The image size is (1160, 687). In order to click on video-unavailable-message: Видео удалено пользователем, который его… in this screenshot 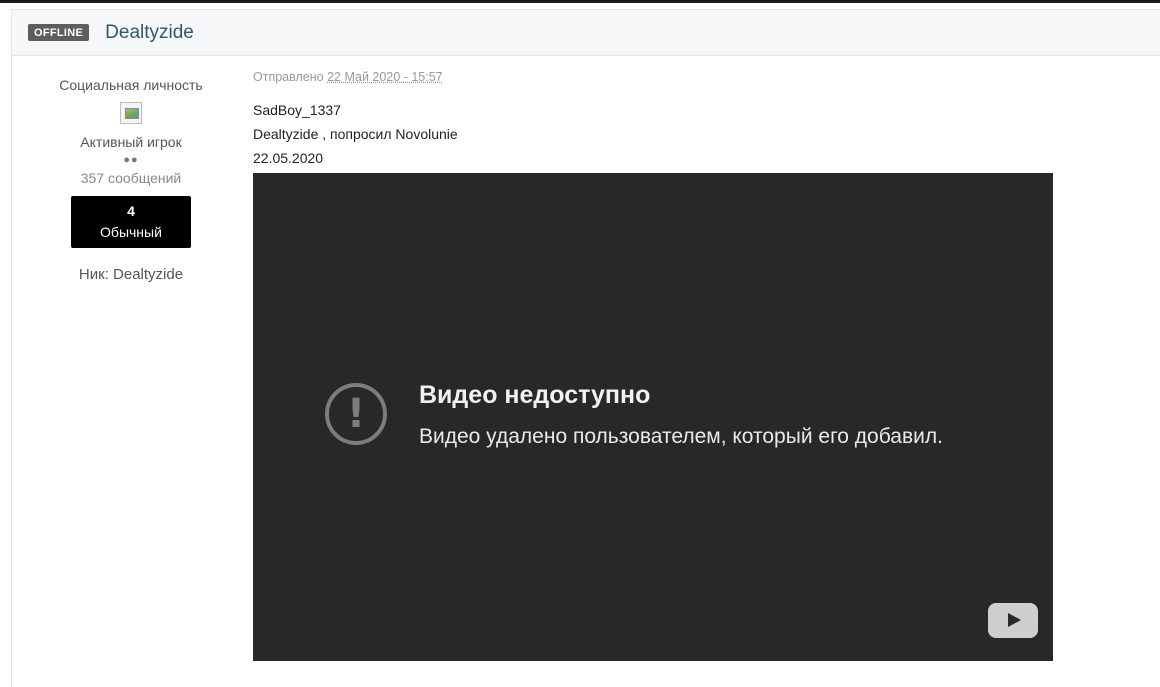, I will do `click(681, 436)`.